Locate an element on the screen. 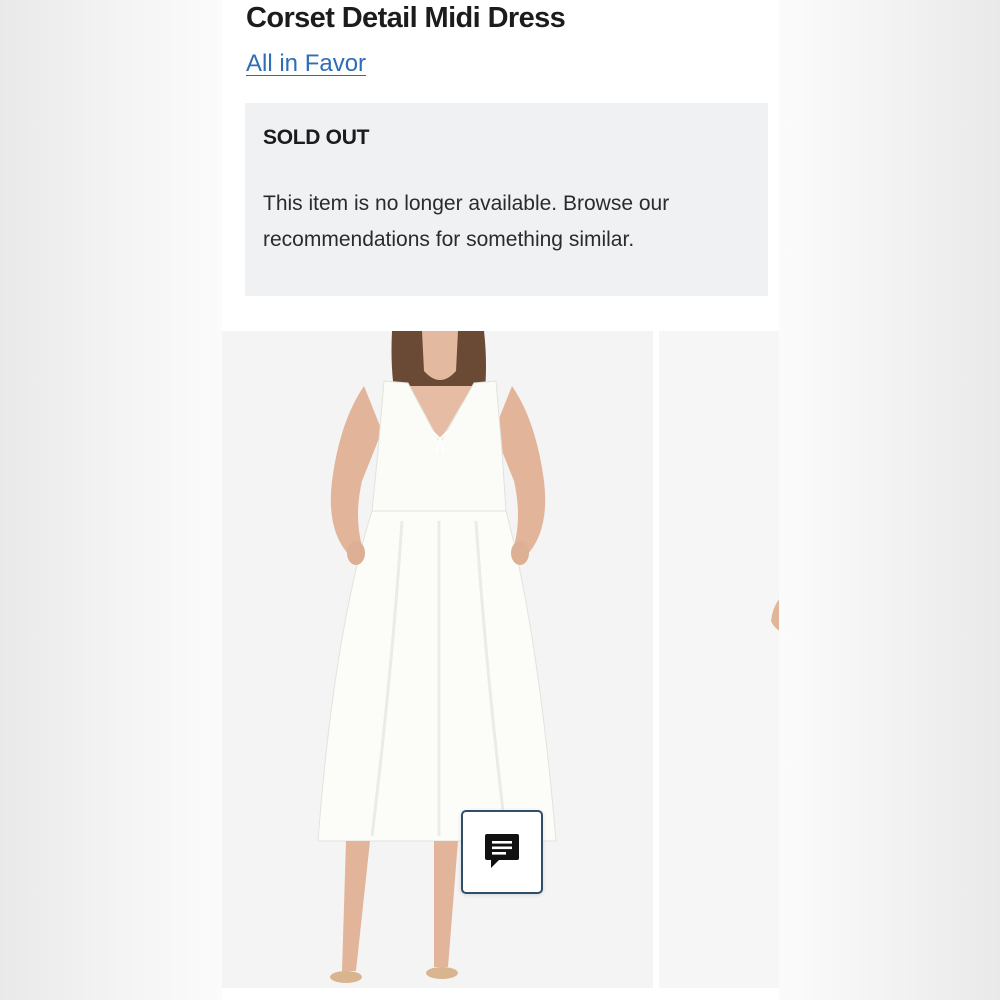 The image size is (1000, 1000). product-title: Corset Detail Midi Dress is located at coordinates (406, 18).